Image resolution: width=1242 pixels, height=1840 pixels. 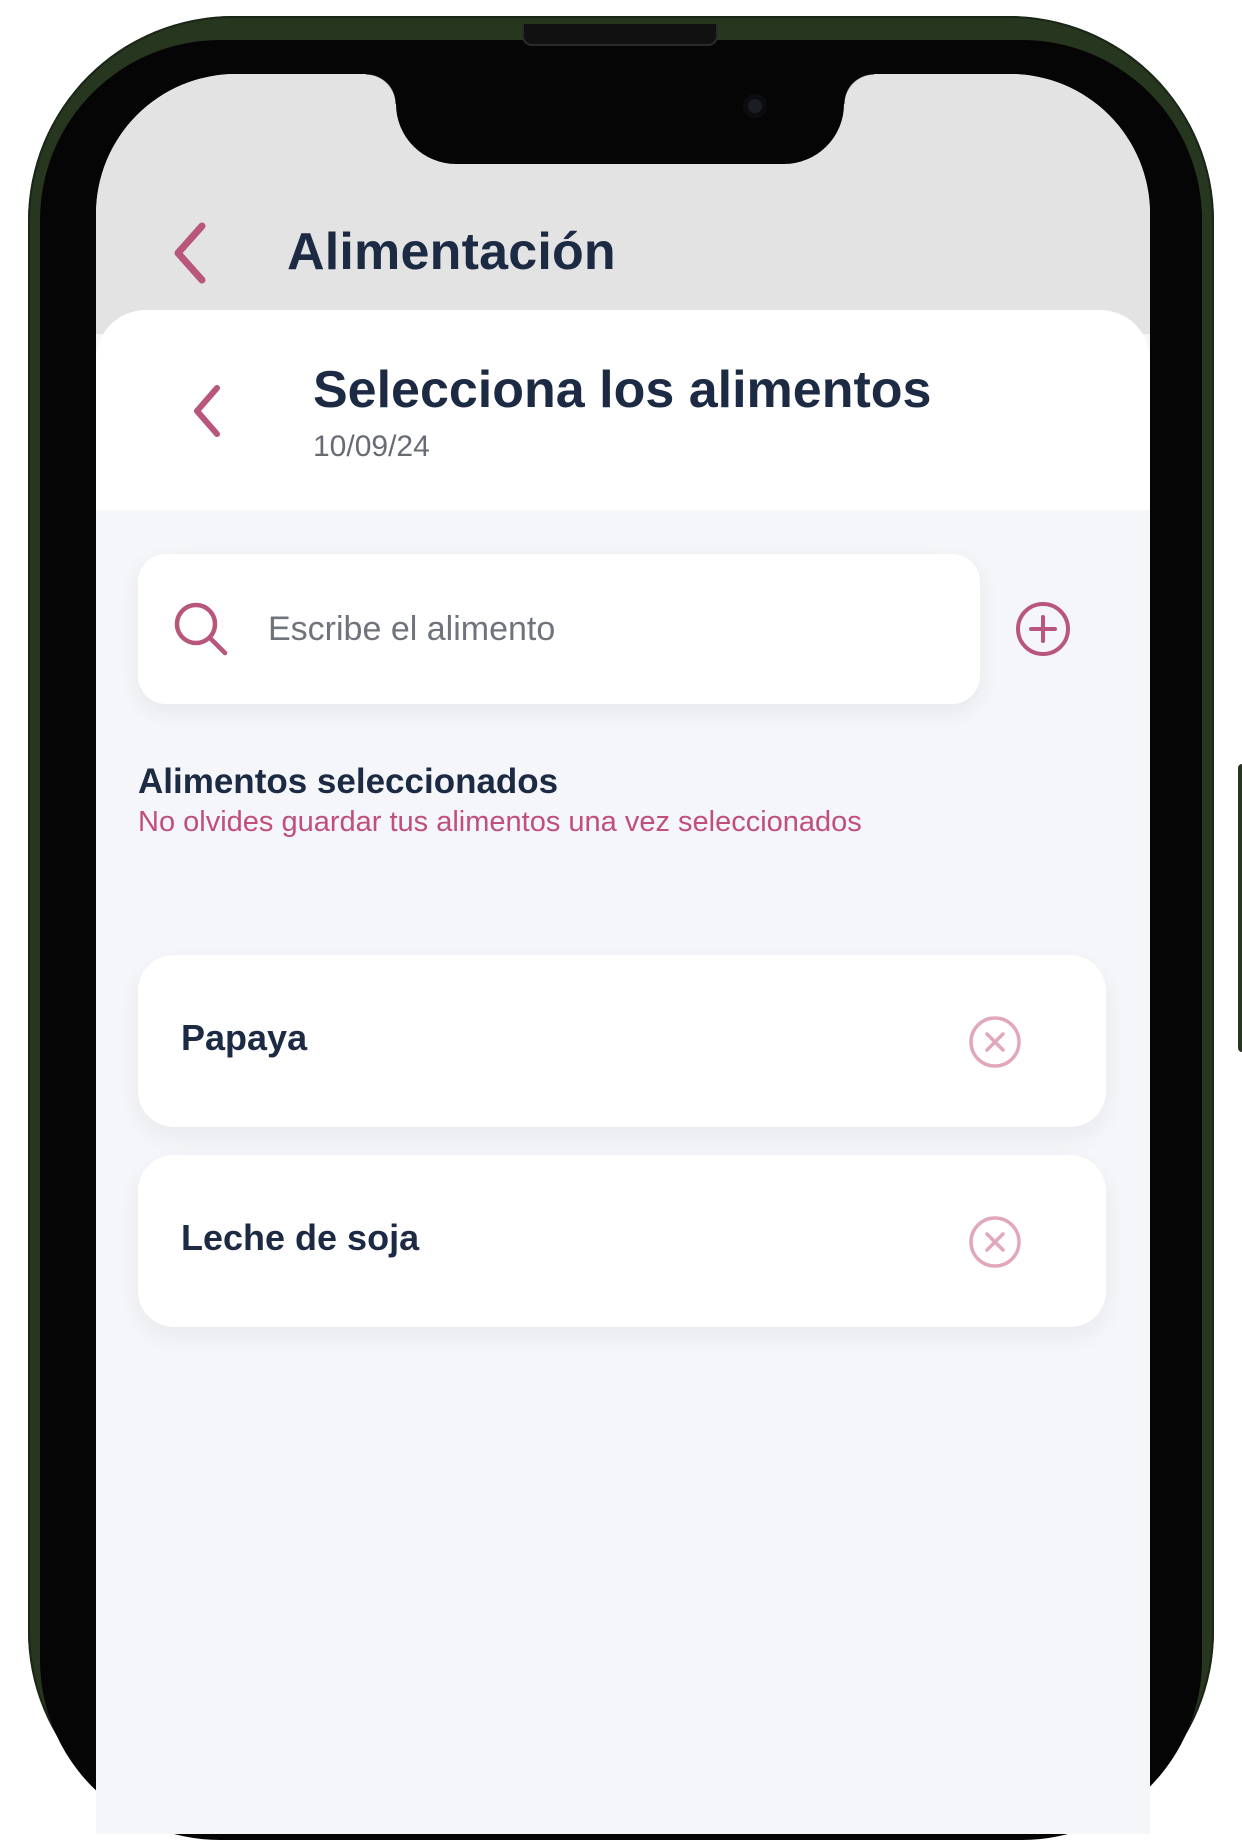 I want to click on selected-foods-title: Alimentos seleccionados, so click(x=348, y=781).